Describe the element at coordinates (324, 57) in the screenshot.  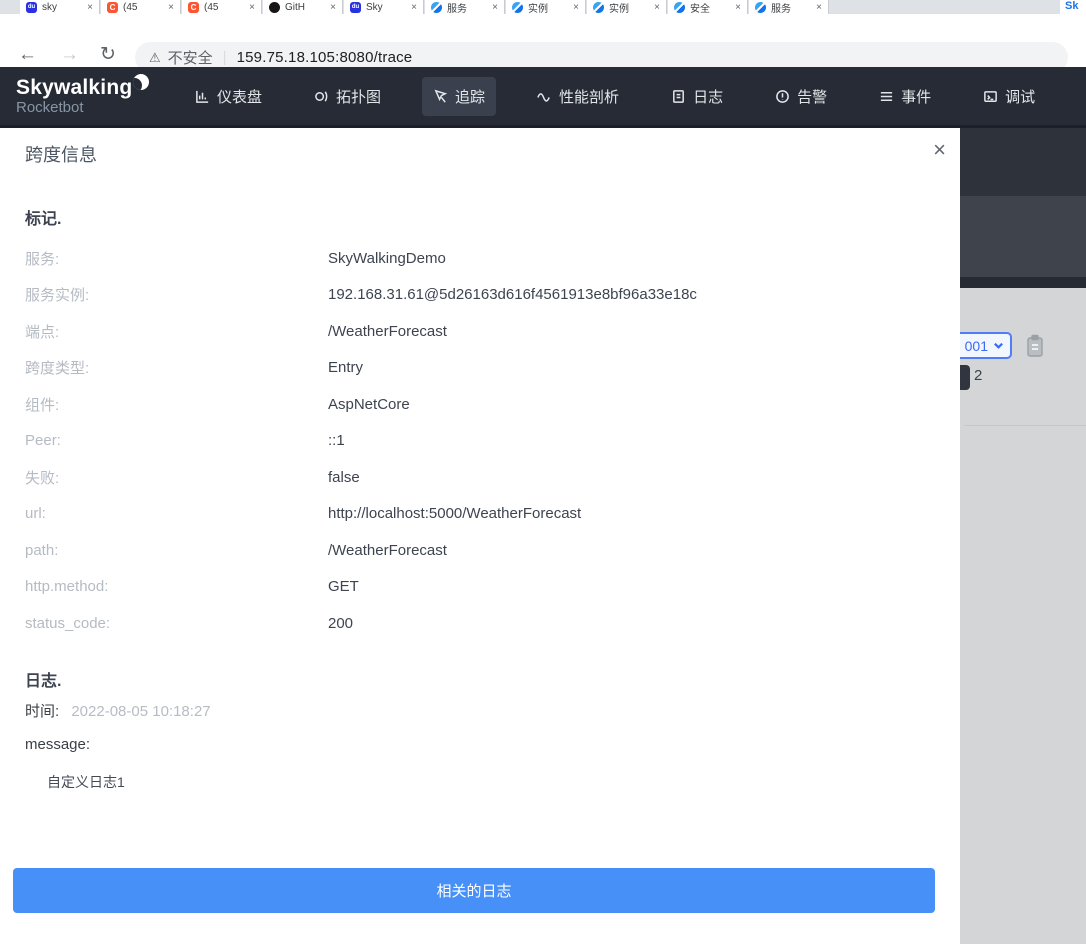
I see `url-text: 159.75.18.105:8080/trace` at that location.